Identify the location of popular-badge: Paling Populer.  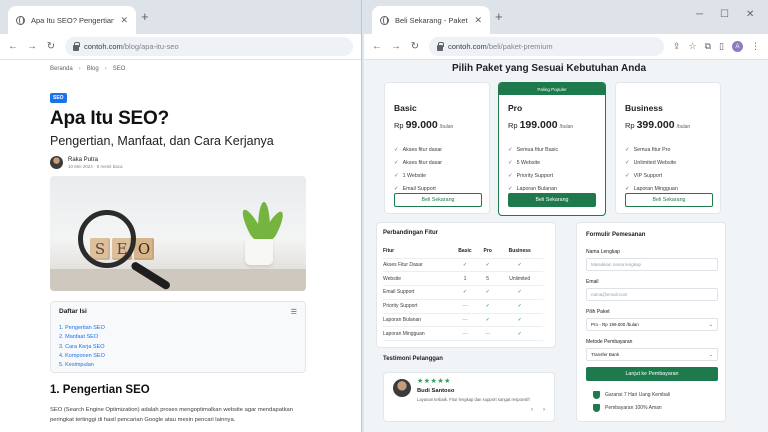
(552, 89).